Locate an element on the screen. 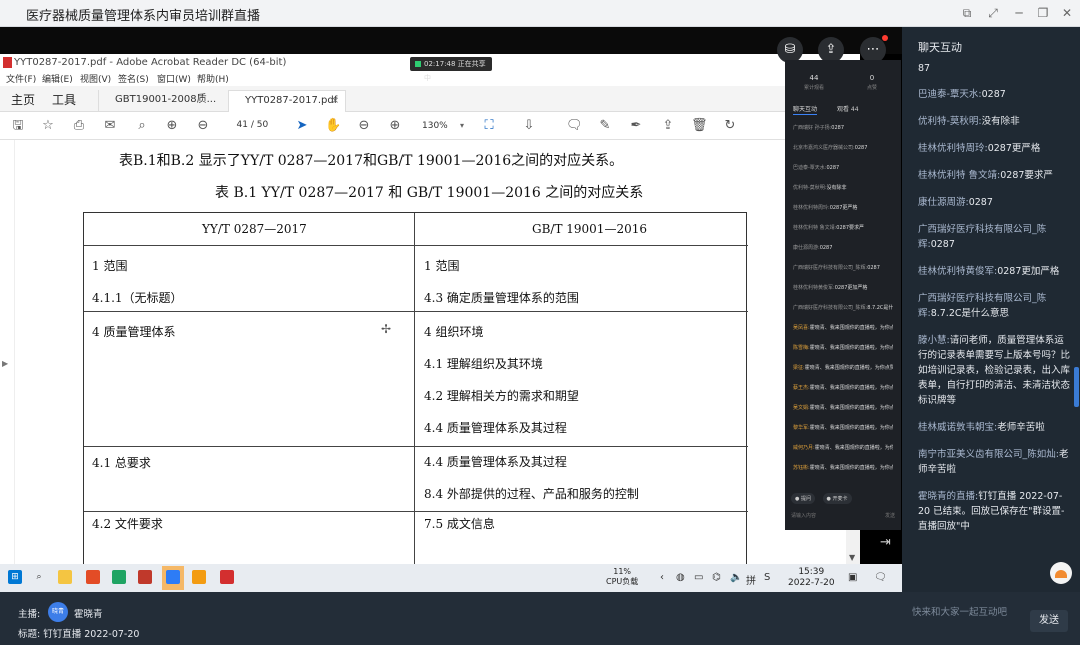 This screenshot has height=645, width=1080. chat-input: 快来和大家一起互动吧 is located at coordinates (959, 611).